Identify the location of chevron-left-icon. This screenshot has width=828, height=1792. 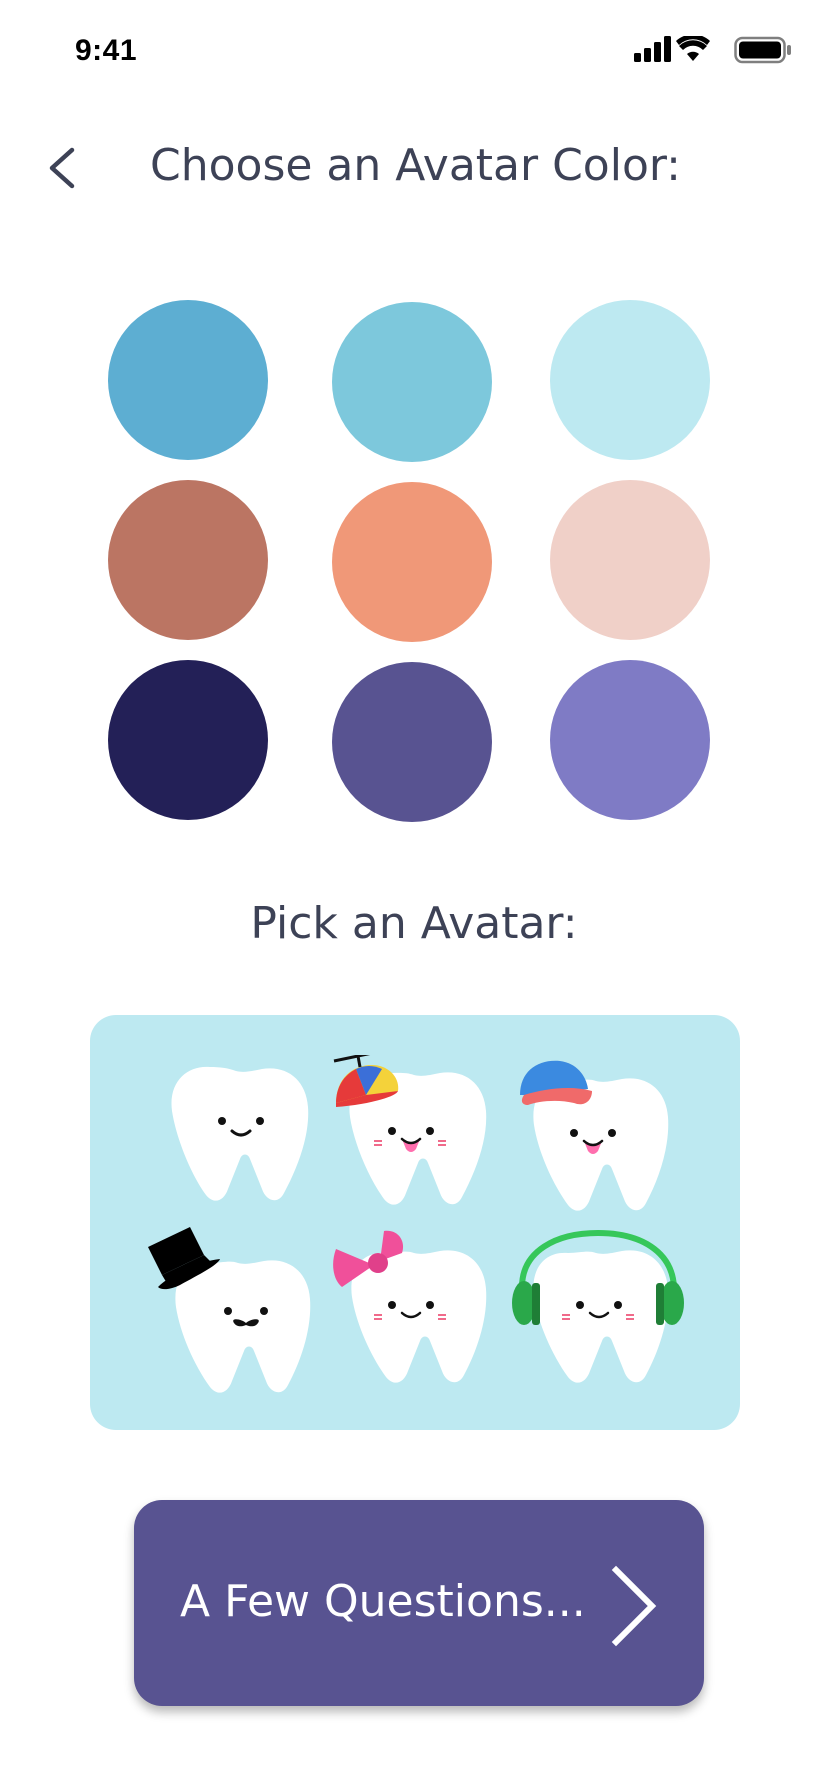
(62, 168).